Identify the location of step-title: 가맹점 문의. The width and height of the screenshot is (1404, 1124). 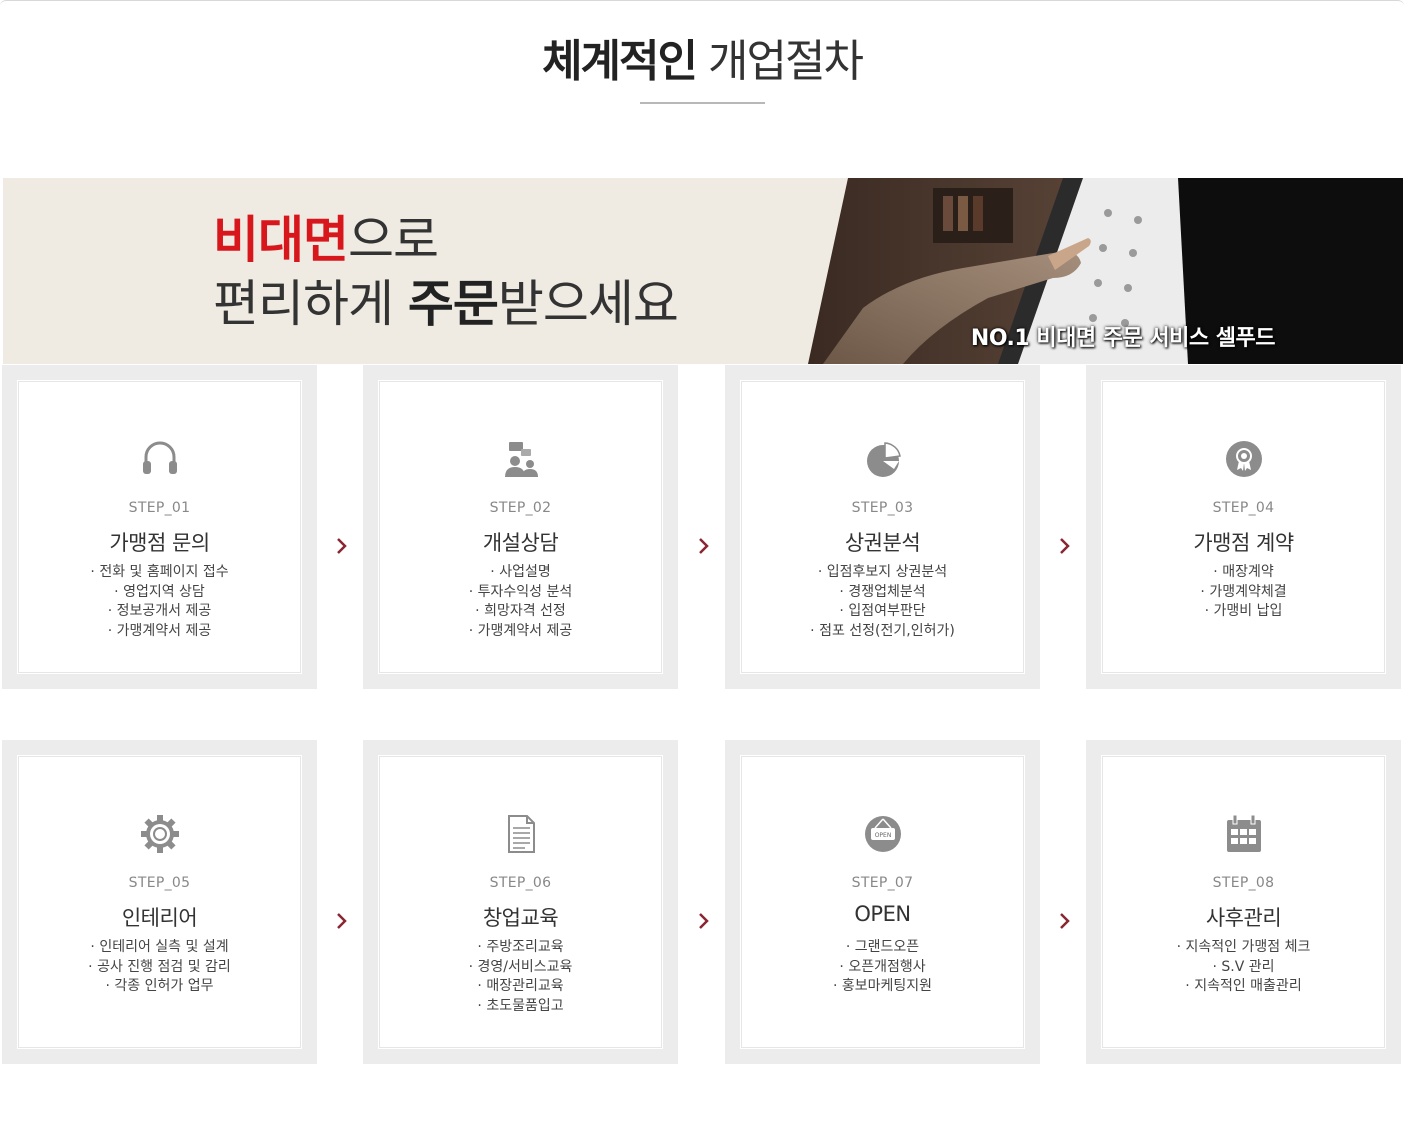
(159, 543).